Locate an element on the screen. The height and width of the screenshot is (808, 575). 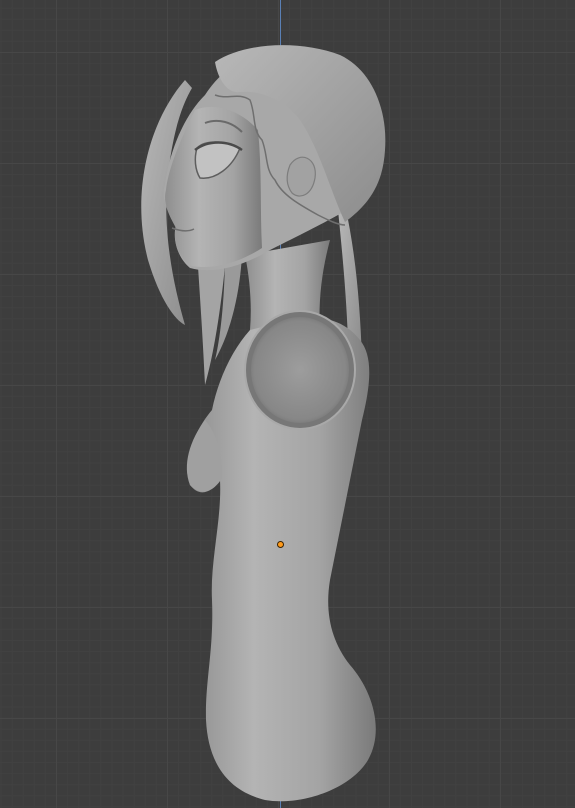
face is located at coordinates (213, 187).